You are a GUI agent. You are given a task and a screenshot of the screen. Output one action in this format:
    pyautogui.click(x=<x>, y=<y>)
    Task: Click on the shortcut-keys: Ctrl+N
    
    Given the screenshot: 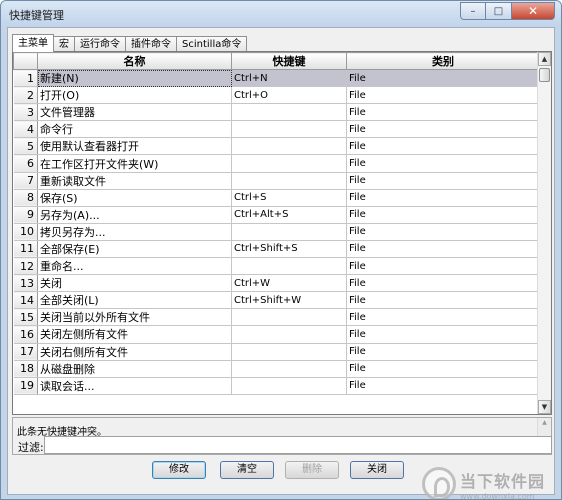 What is the action you would take?
    pyautogui.click(x=289, y=78)
    